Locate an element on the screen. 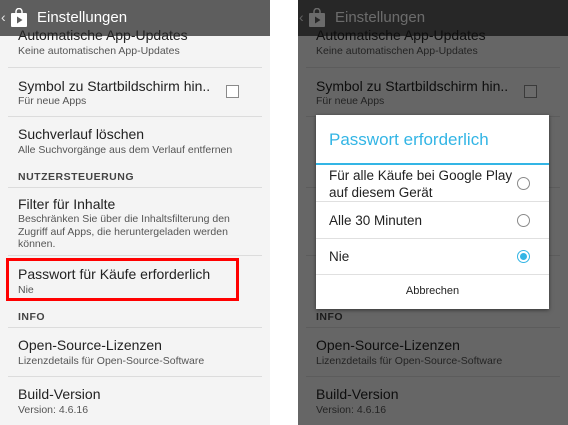 The image size is (568, 425). setting-title: Automatische App-Updates is located at coordinates (103, 35).